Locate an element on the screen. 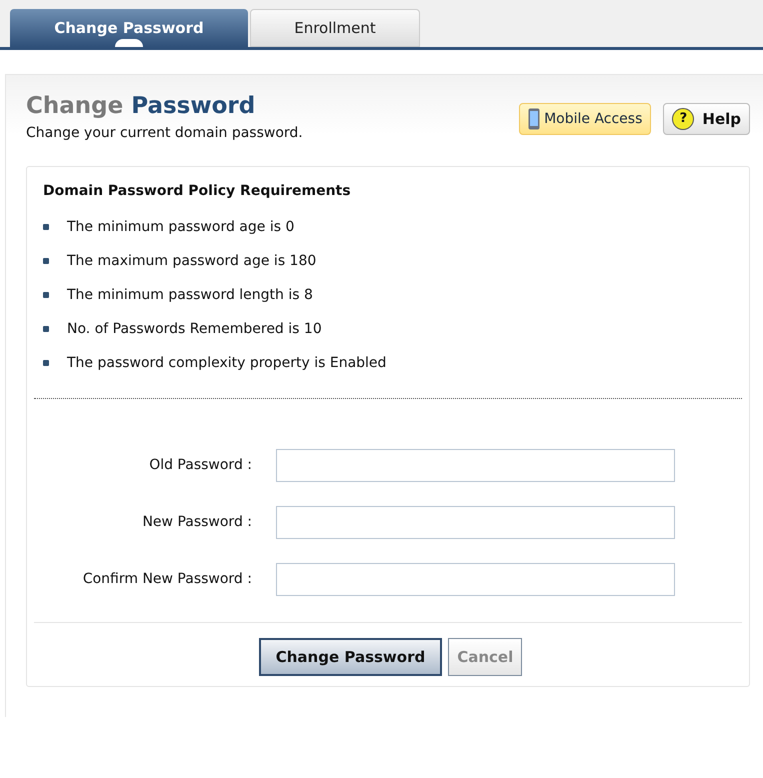  tab: Change Password is located at coordinates (129, 28).